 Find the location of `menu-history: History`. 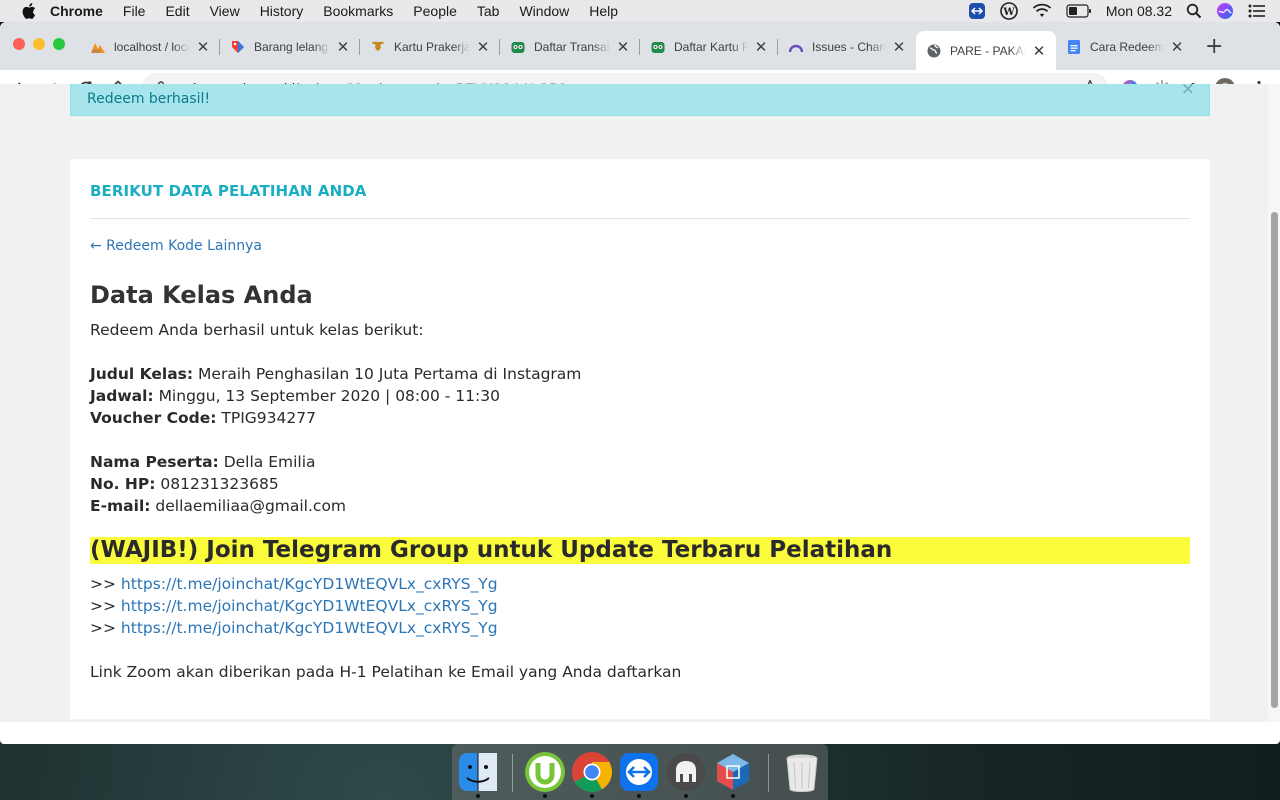

menu-history: History is located at coordinates (282, 11).